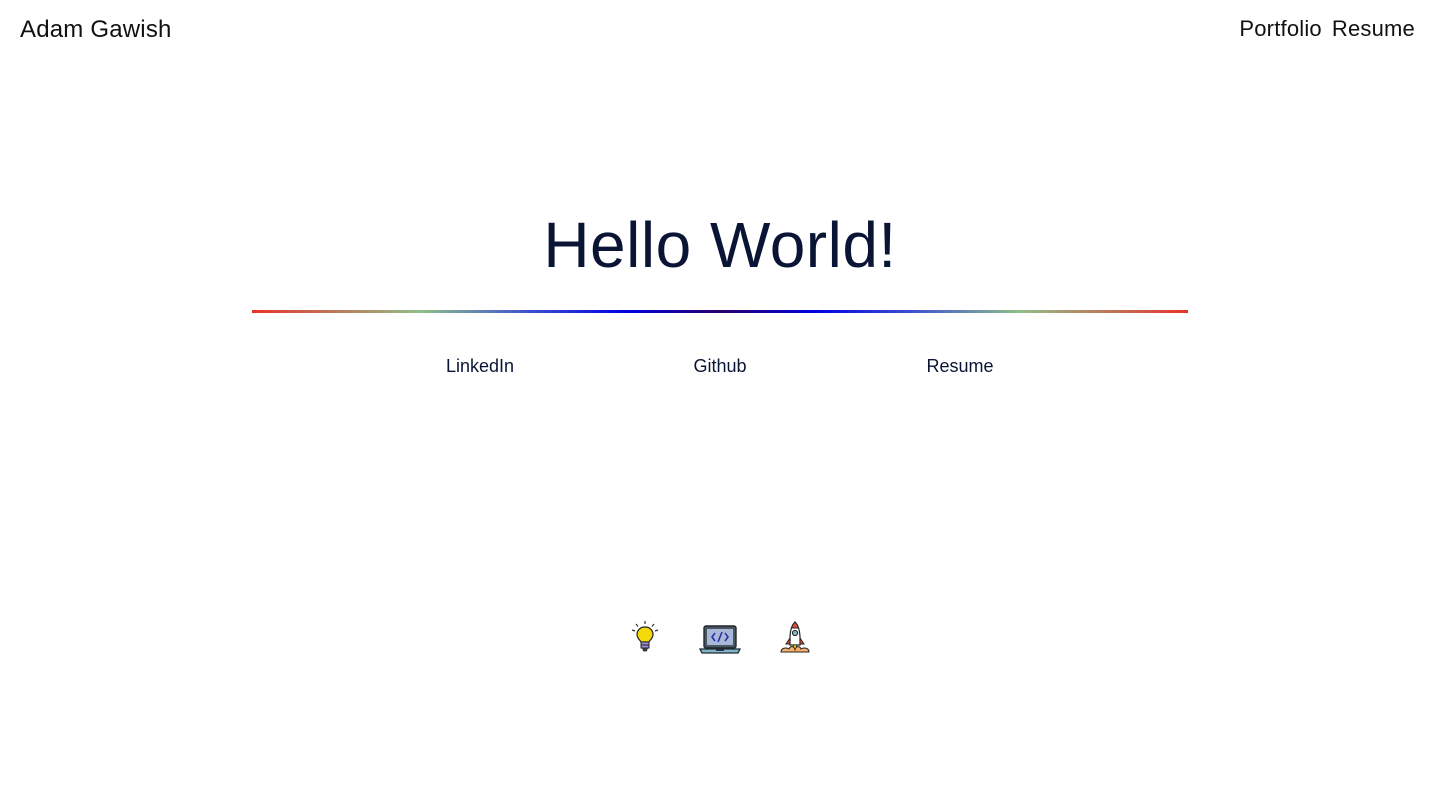 The width and height of the screenshot is (1440, 801). I want to click on nav-portfolio-link: Portfolio, so click(1280, 29).